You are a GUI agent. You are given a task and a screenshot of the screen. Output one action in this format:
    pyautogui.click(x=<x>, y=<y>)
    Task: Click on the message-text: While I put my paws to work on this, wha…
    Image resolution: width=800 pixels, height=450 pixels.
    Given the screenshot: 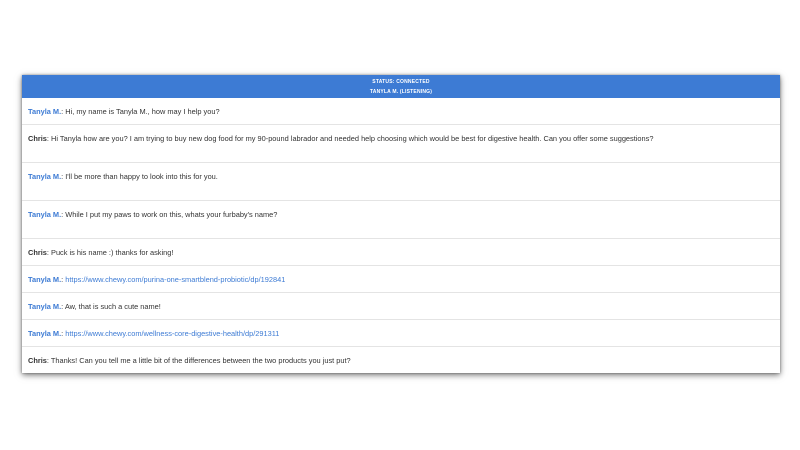 What is the action you would take?
    pyautogui.click(x=171, y=214)
    